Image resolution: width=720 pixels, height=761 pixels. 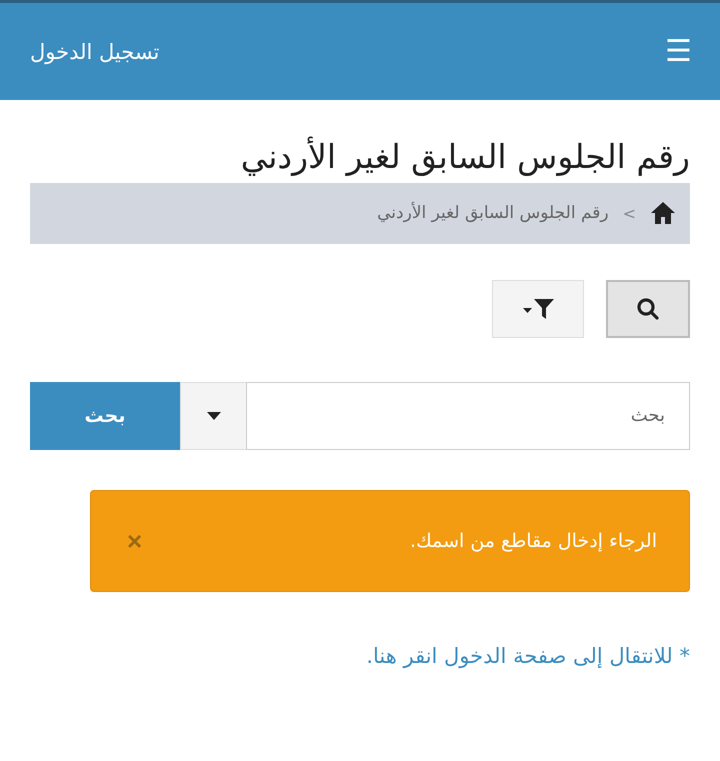 I want to click on login-link: * للانتقال إلى صفحة الدخول انقر هنا., so click(x=528, y=656).